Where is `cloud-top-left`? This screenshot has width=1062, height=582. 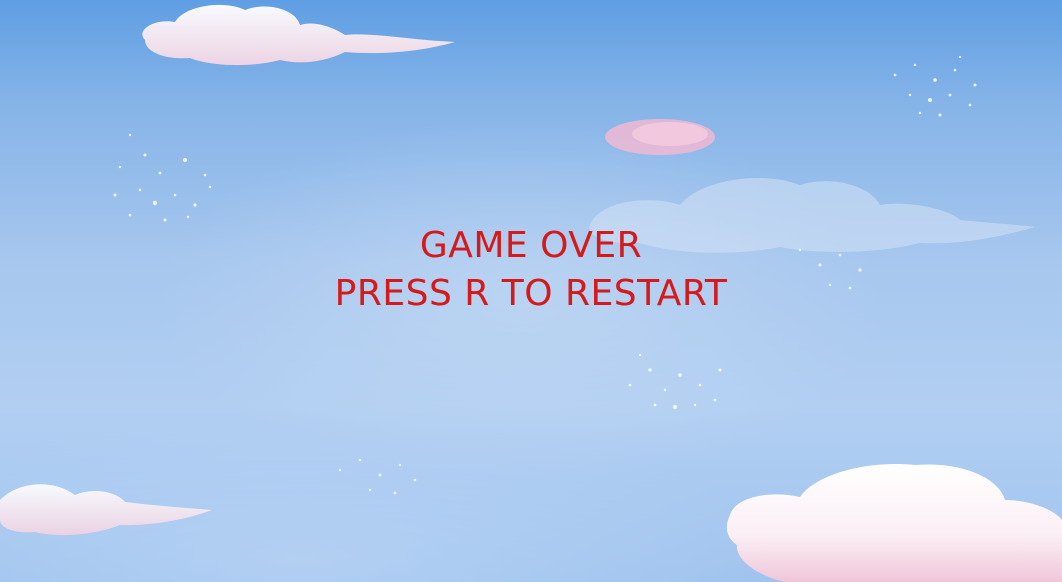
cloud-top-left is located at coordinates (298, 35).